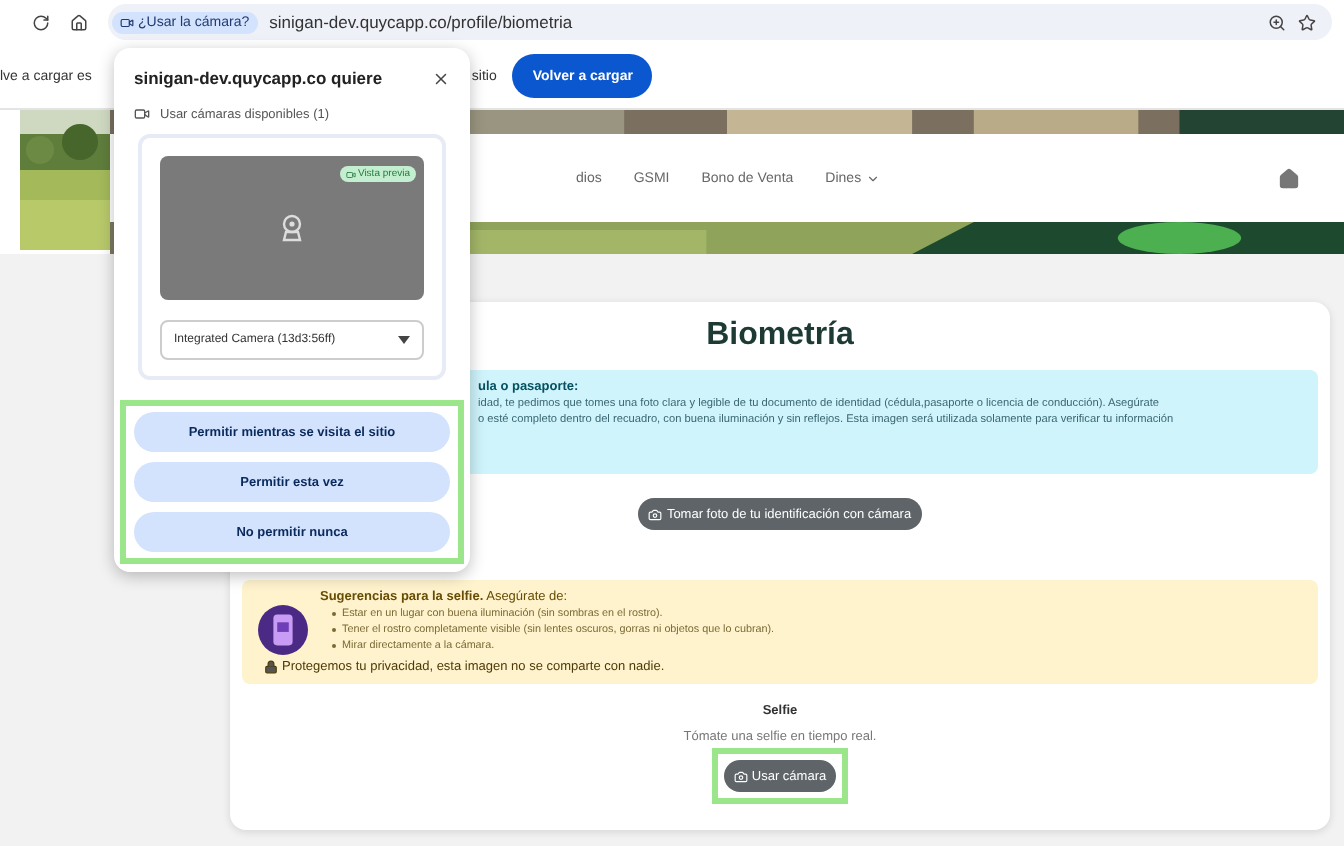 This screenshot has height=846, width=1344. I want to click on popup-title: sinigan-dev.quycapp.co quiere, so click(258, 78).